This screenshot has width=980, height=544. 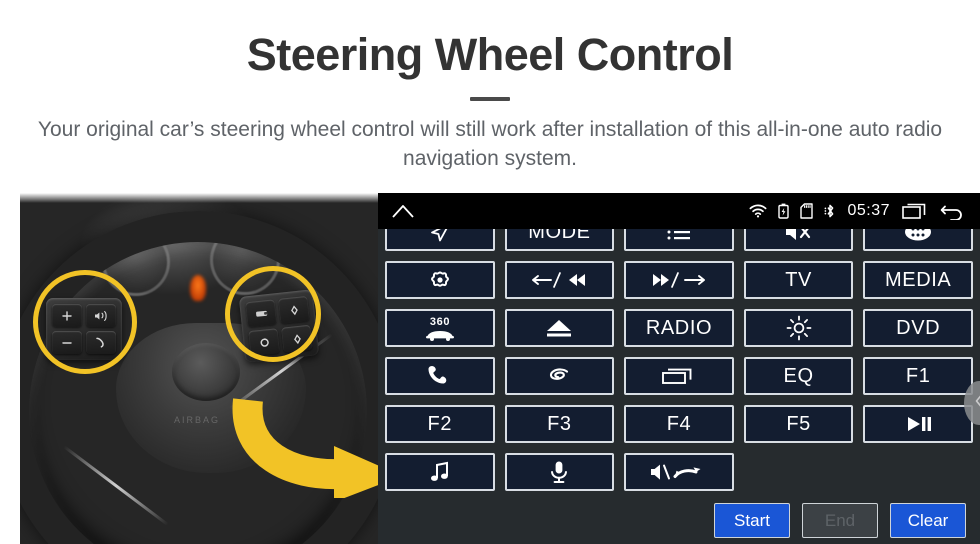 I want to click on next-button, so click(x=679, y=280).